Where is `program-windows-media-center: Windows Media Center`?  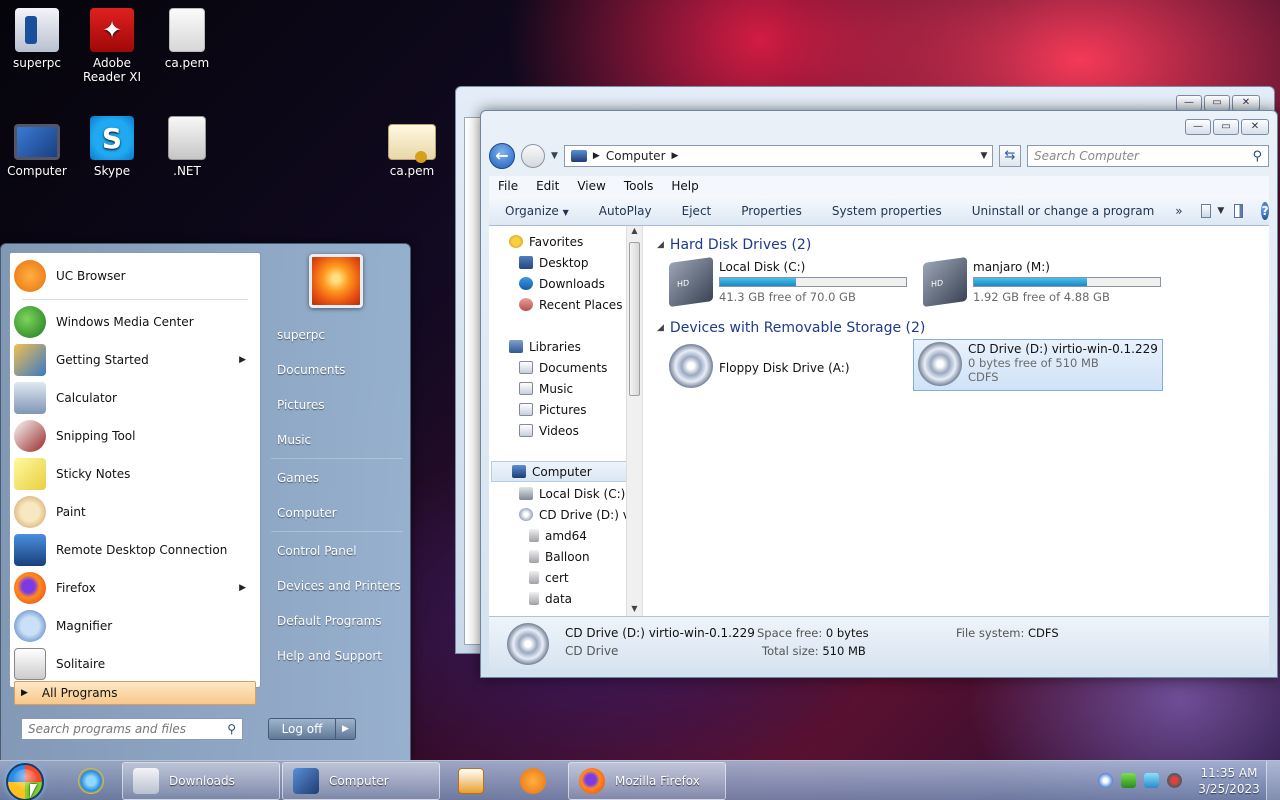 program-windows-media-center: Windows Media Center is located at coordinates (135, 322).